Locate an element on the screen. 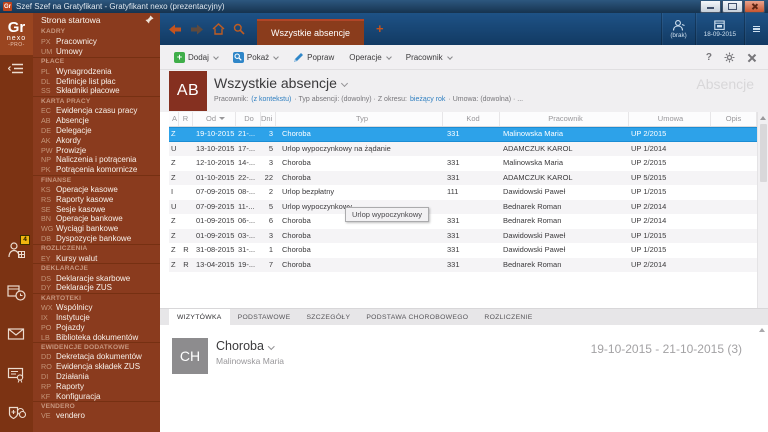 Image resolution: width=768 pixels, height=432 pixels. filter-value-link: (z kontekstu) is located at coordinates (271, 99).